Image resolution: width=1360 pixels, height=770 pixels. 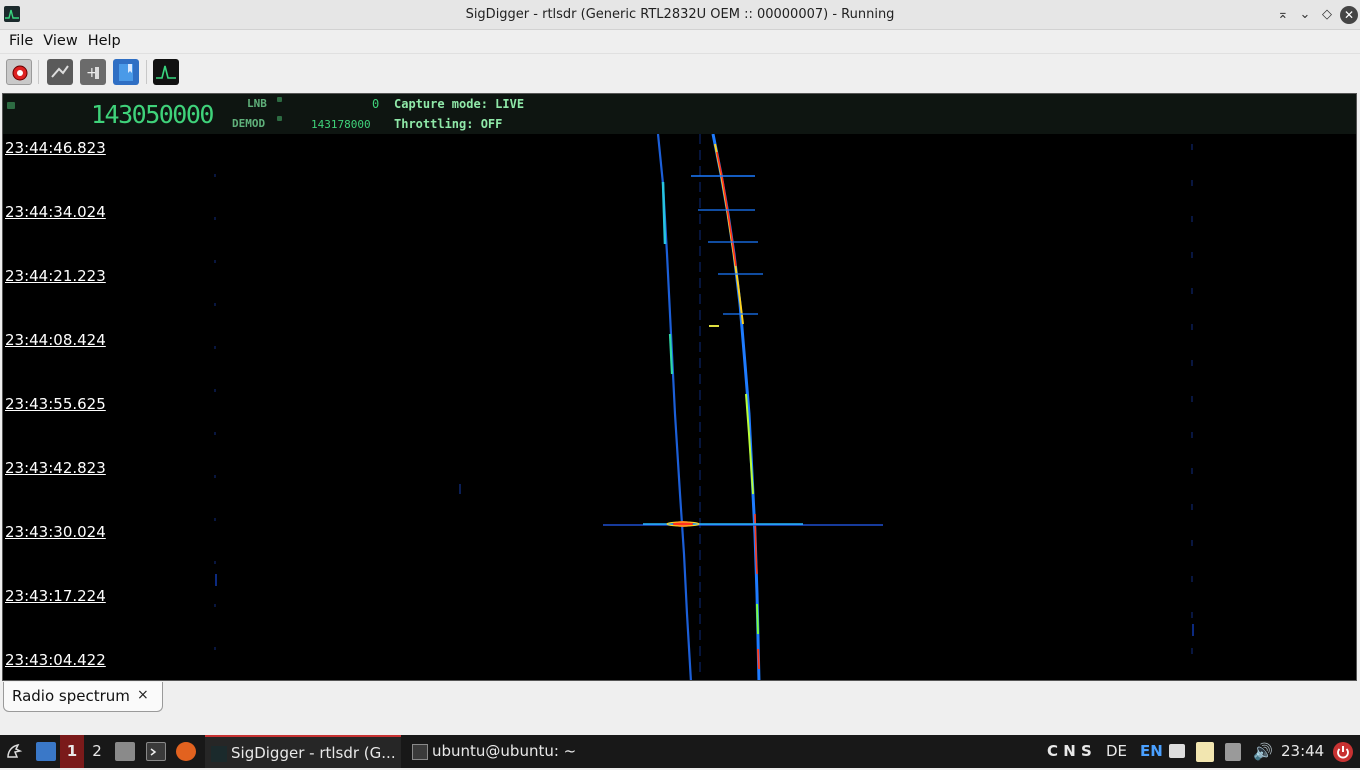 What do you see at coordinates (375, 104) in the screenshot?
I see `lnb-value: 0` at bounding box center [375, 104].